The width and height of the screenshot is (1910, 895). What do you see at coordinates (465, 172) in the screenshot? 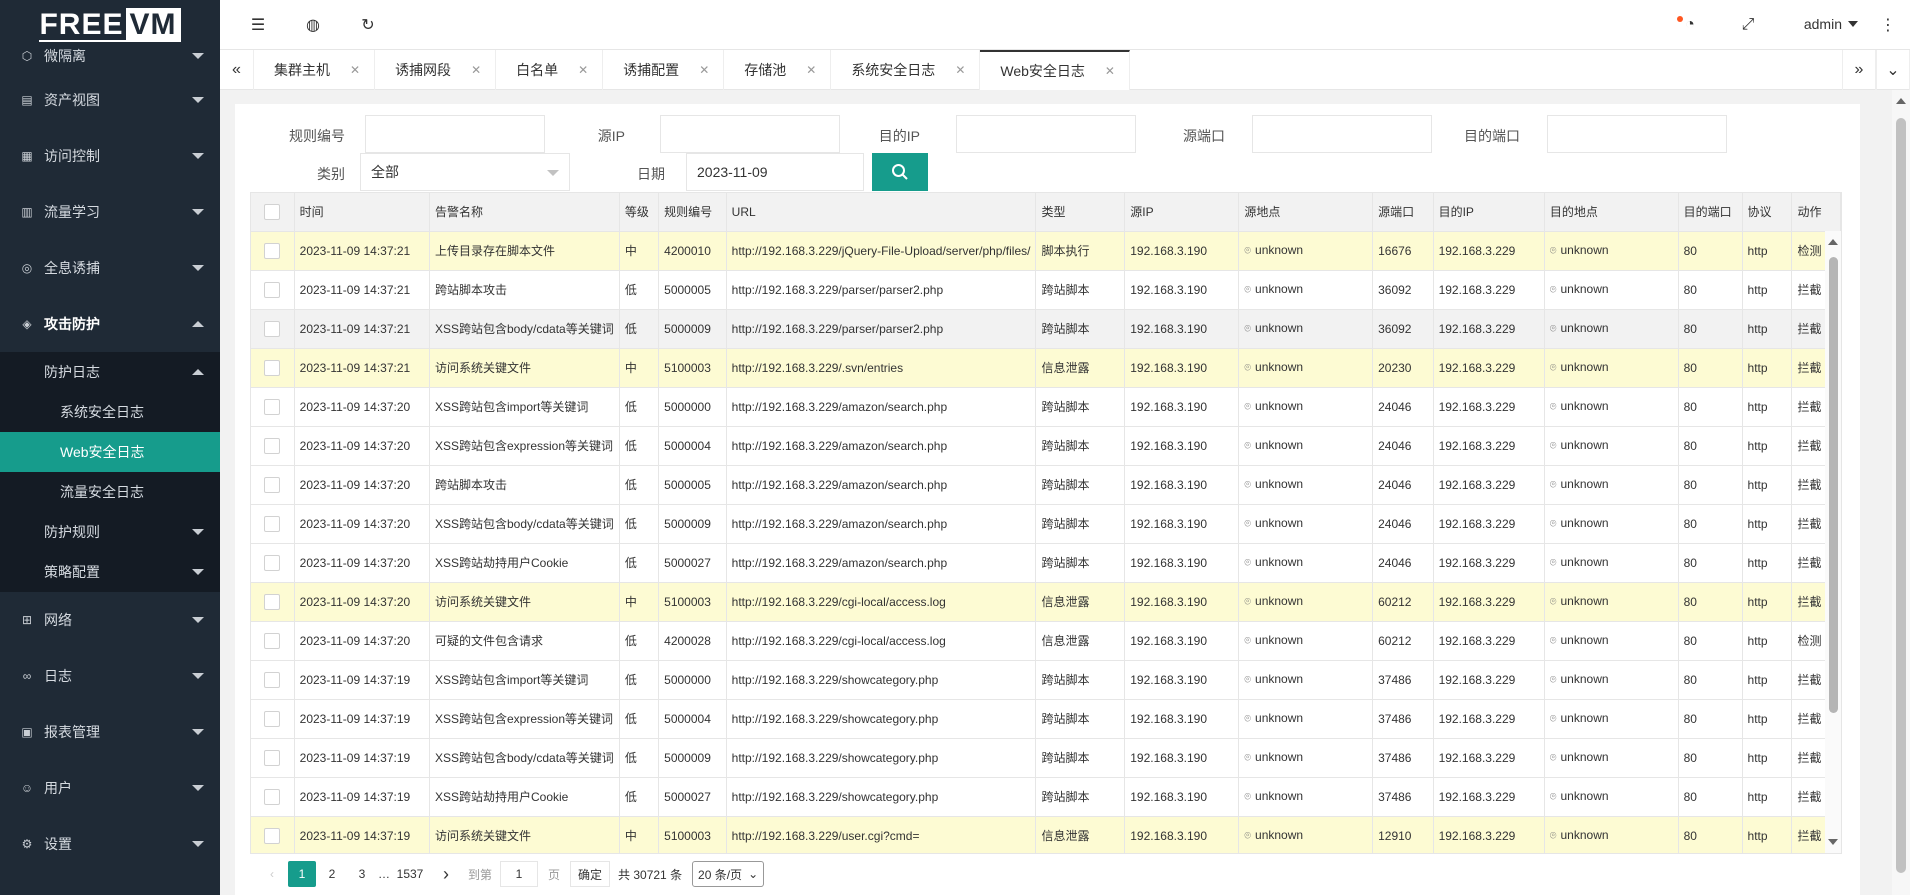
I see `category-select: 全部` at bounding box center [465, 172].